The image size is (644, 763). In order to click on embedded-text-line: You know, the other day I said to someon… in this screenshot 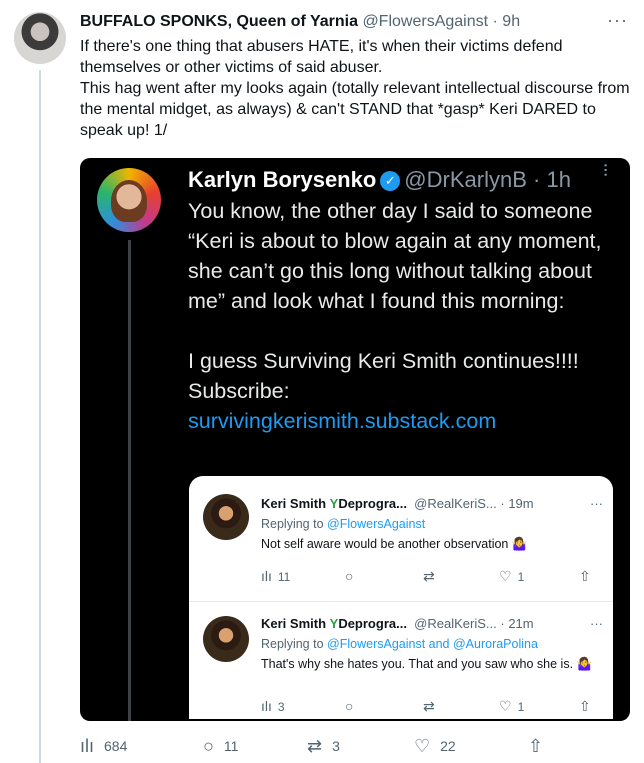, I will do `click(395, 256)`.